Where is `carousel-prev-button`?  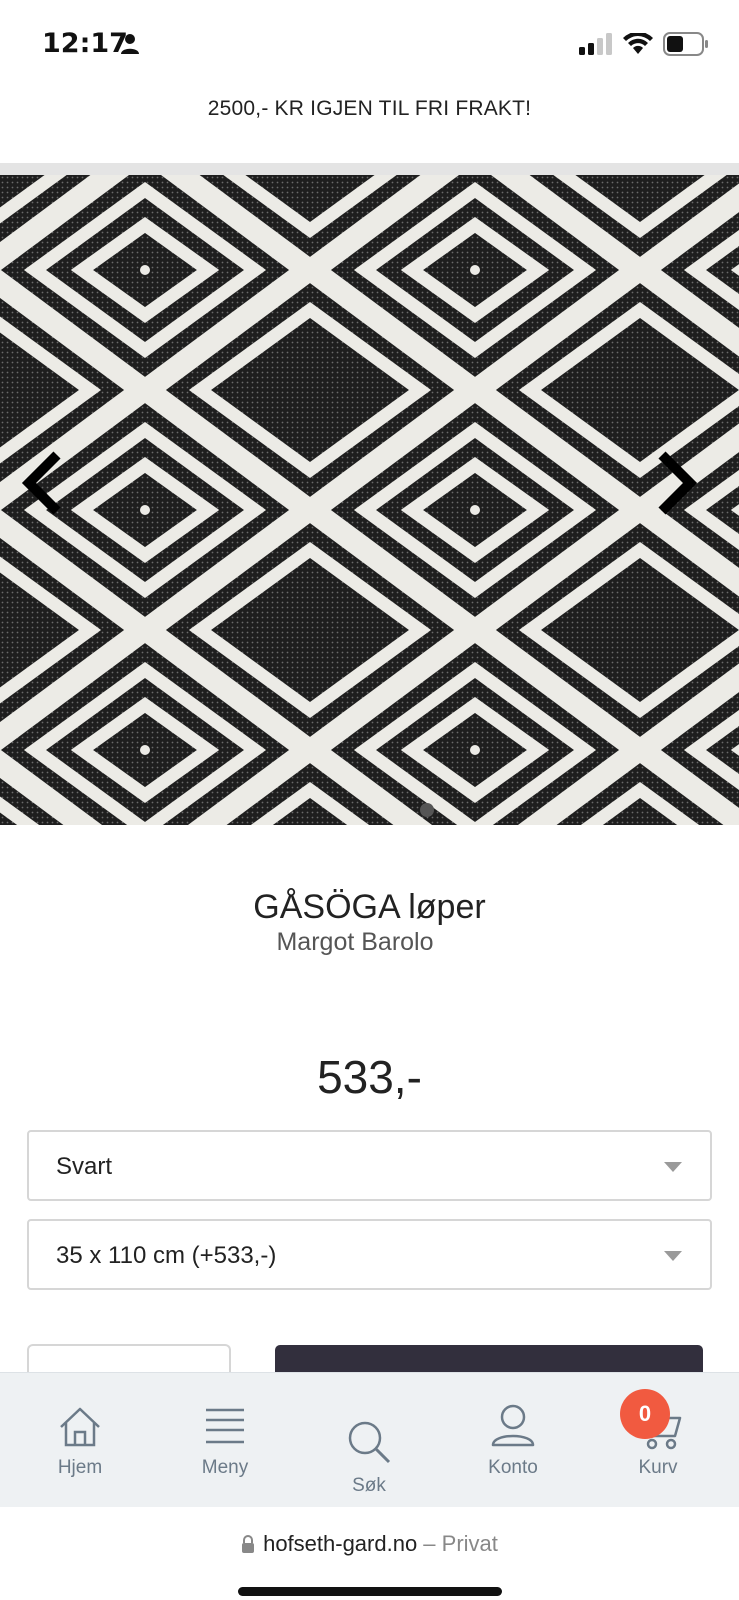 carousel-prev-button is located at coordinates (42, 485).